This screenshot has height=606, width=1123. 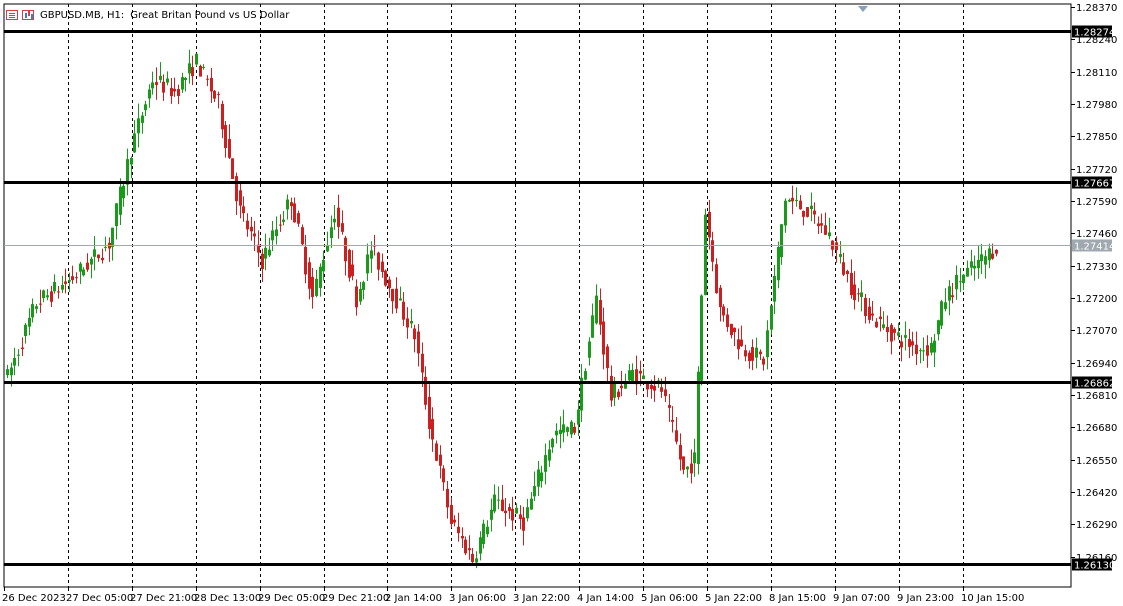 What do you see at coordinates (863, 9) in the screenshot?
I see `scroll-marker-icon` at bounding box center [863, 9].